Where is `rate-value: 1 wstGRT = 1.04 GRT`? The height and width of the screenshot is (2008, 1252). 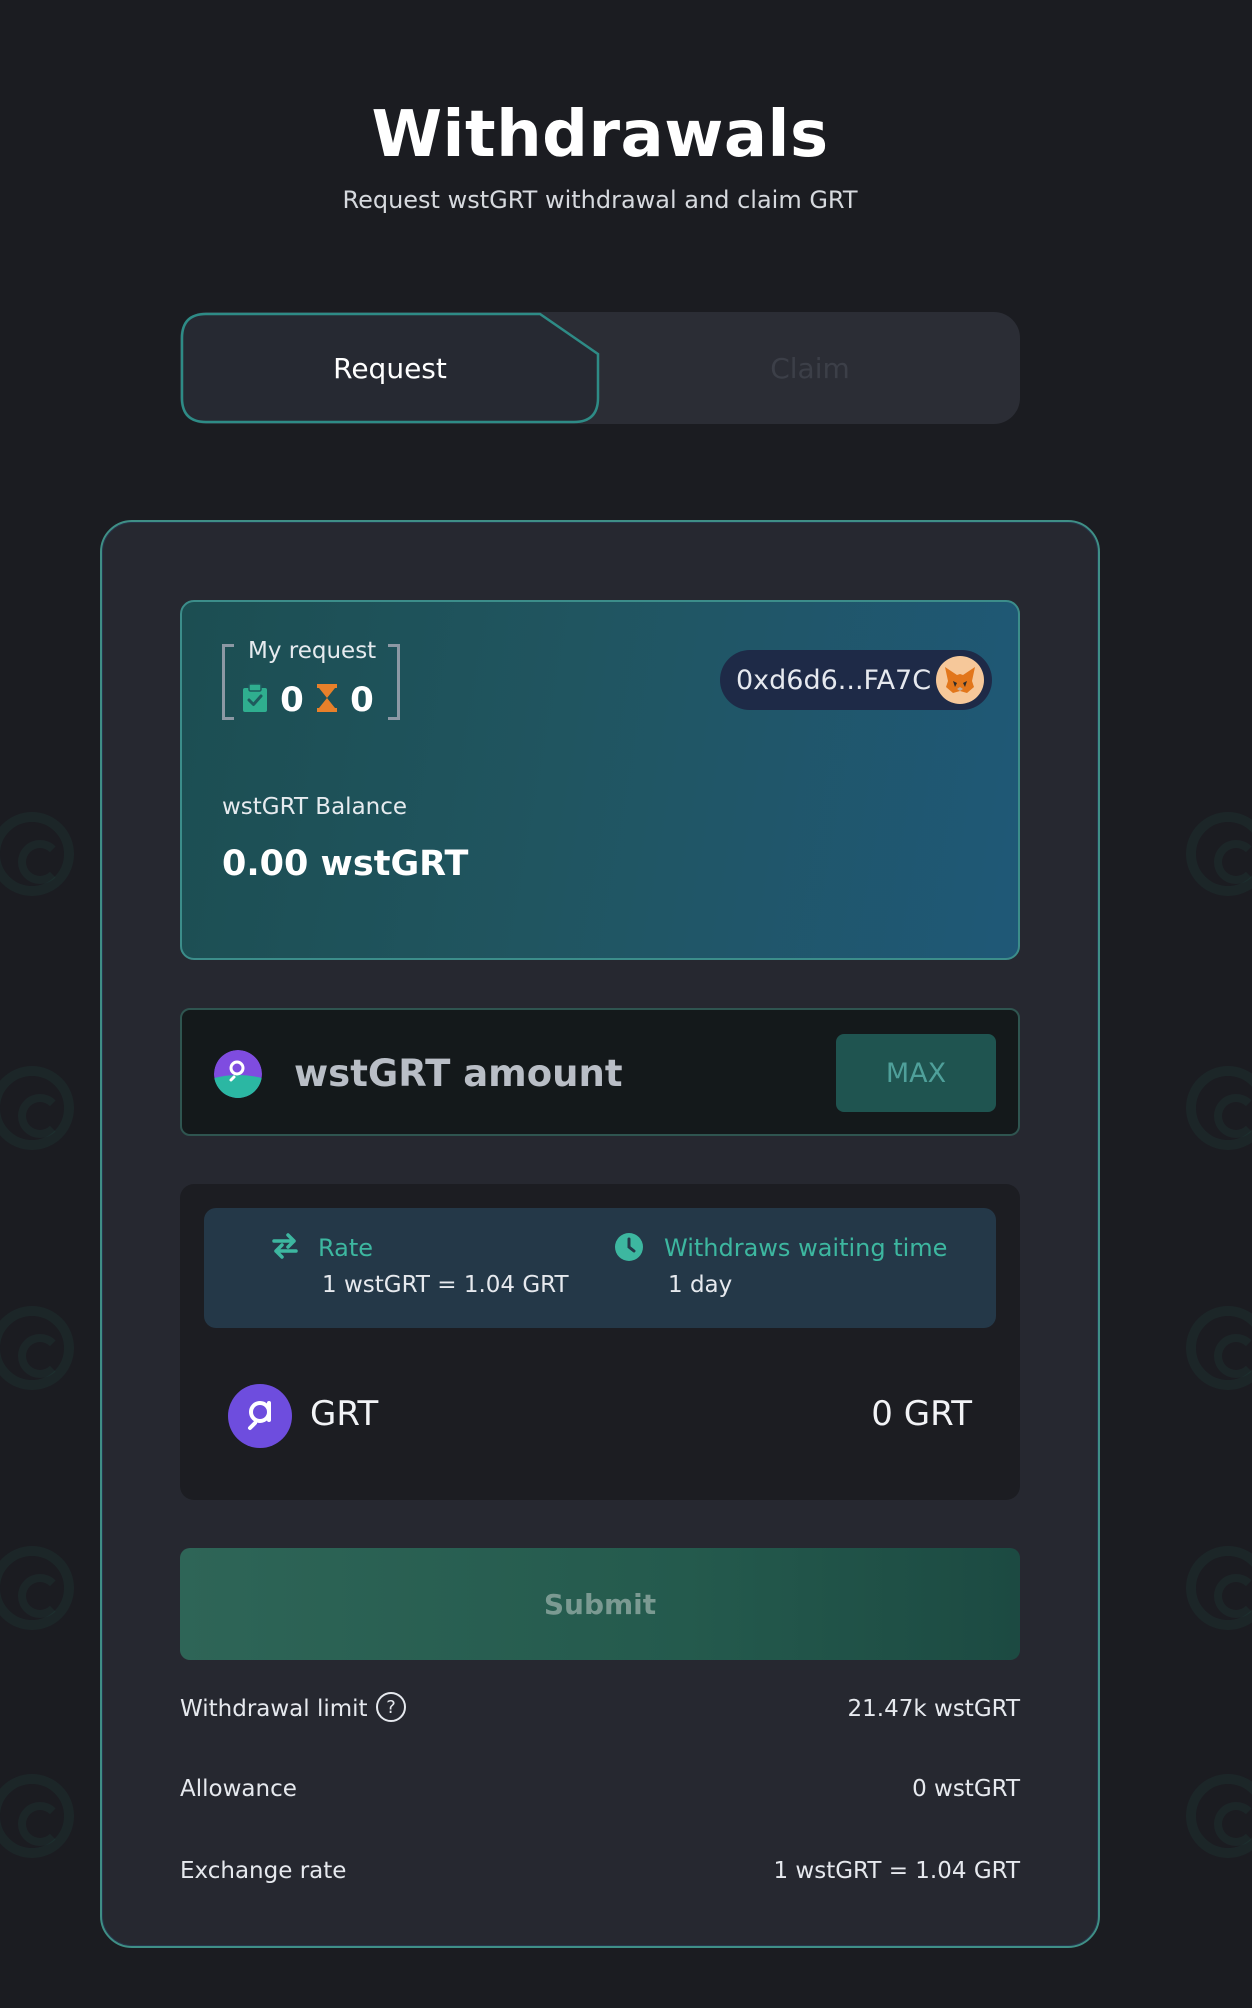
rate-value: 1 wstGRT = 1.04 GRT is located at coordinates (445, 1285).